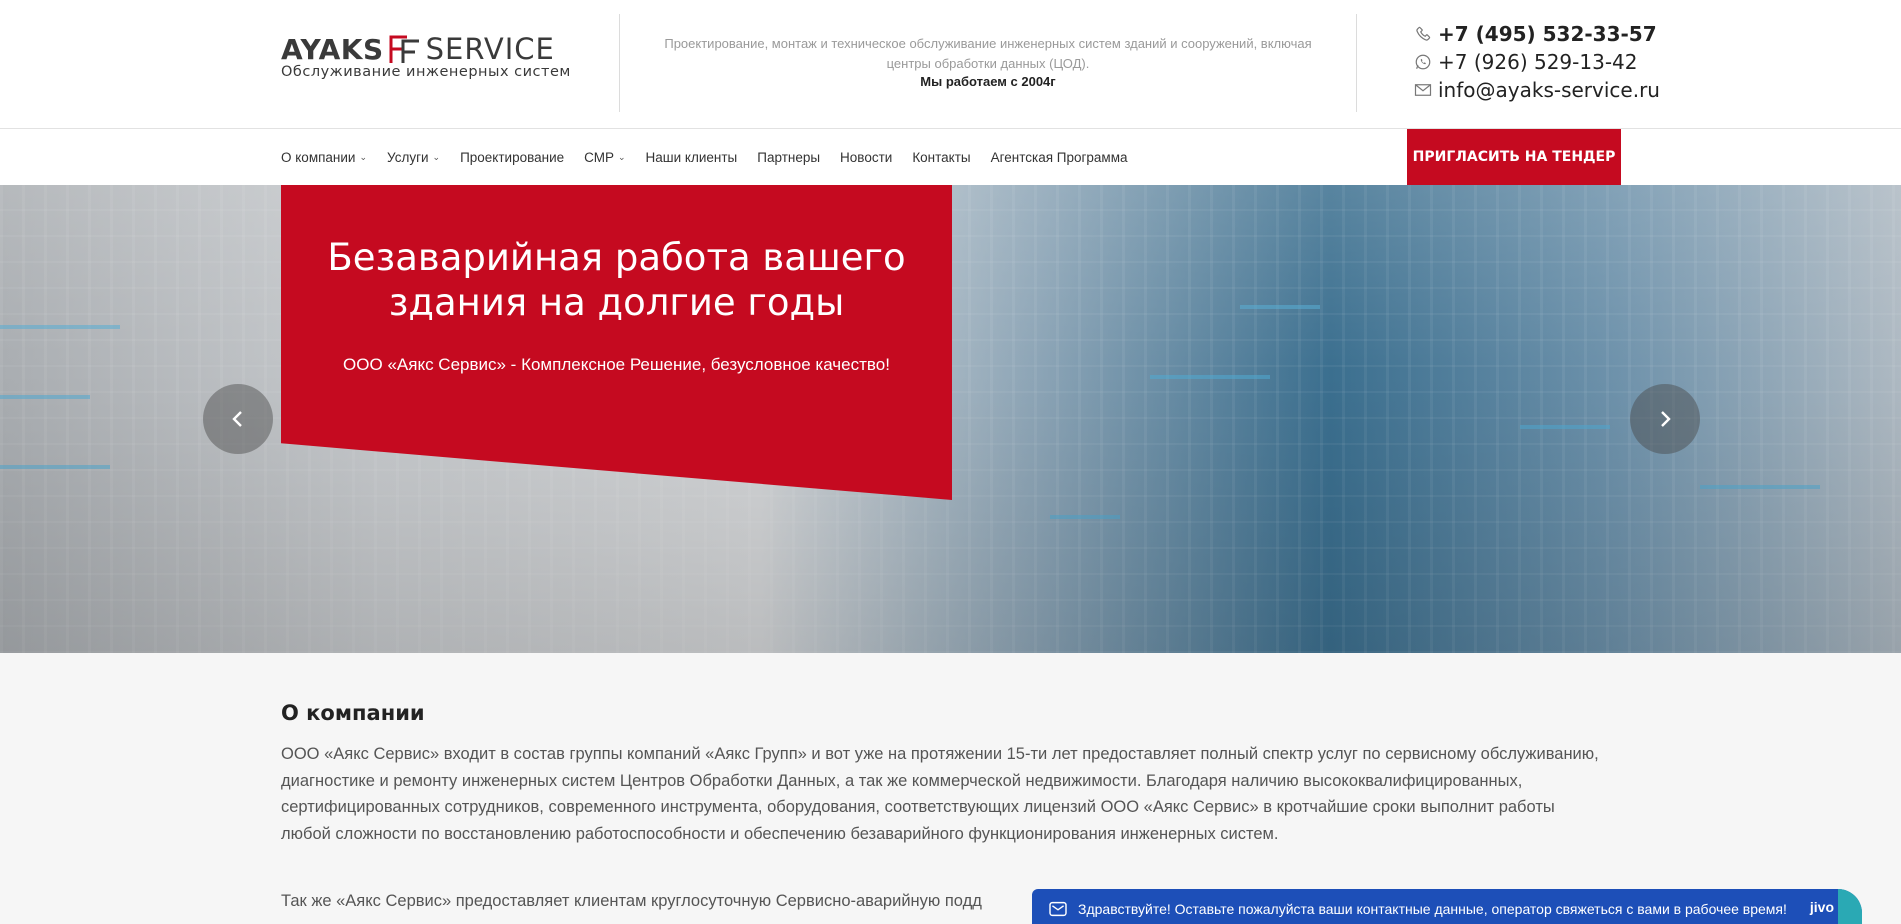 The width and height of the screenshot is (1901, 924). I want to click on slider-next-button, so click(1665, 419).